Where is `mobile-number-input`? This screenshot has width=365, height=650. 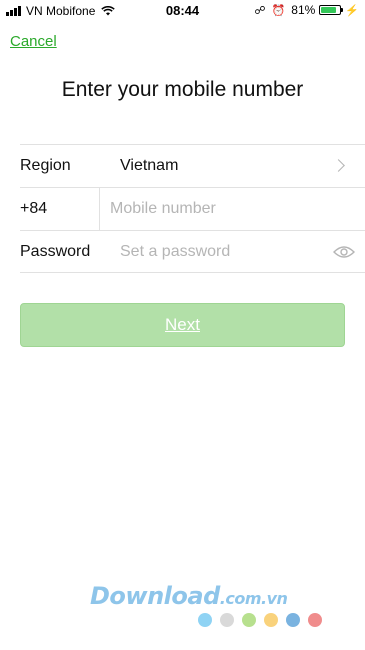
mobile-number-input is located at coordinates (237, 208).